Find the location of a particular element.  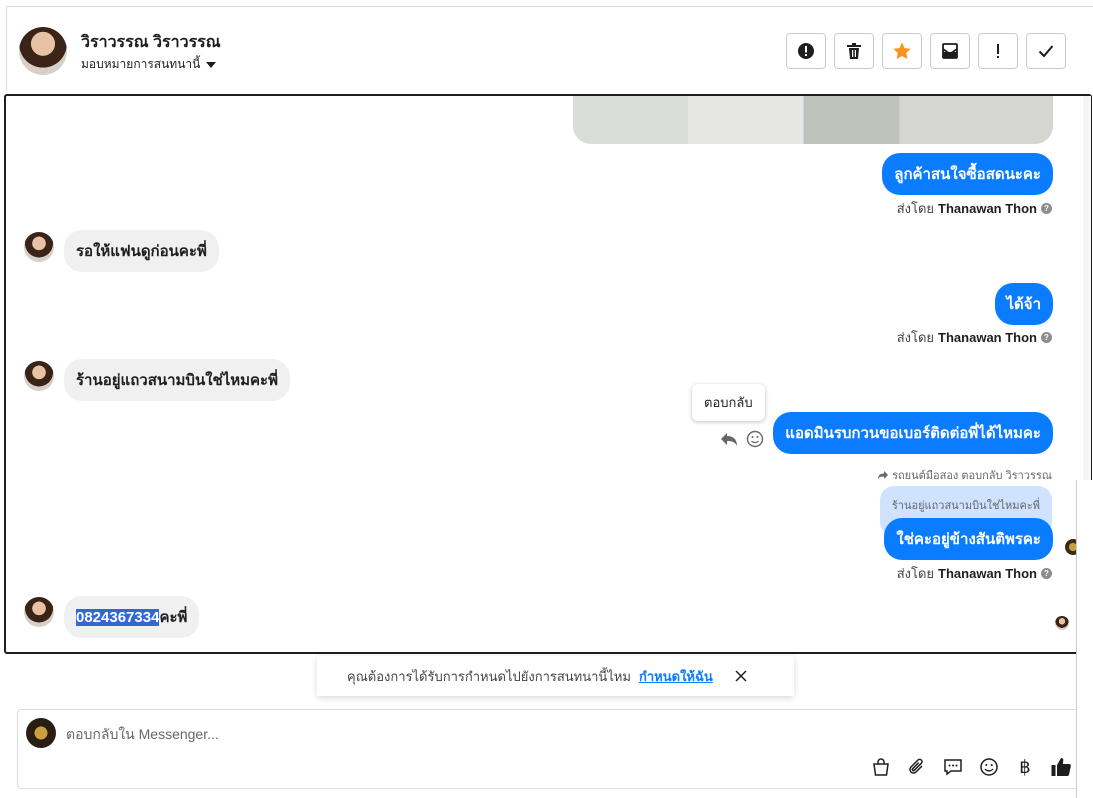

shopping-bag-icon is located at coordinates (881, 767).